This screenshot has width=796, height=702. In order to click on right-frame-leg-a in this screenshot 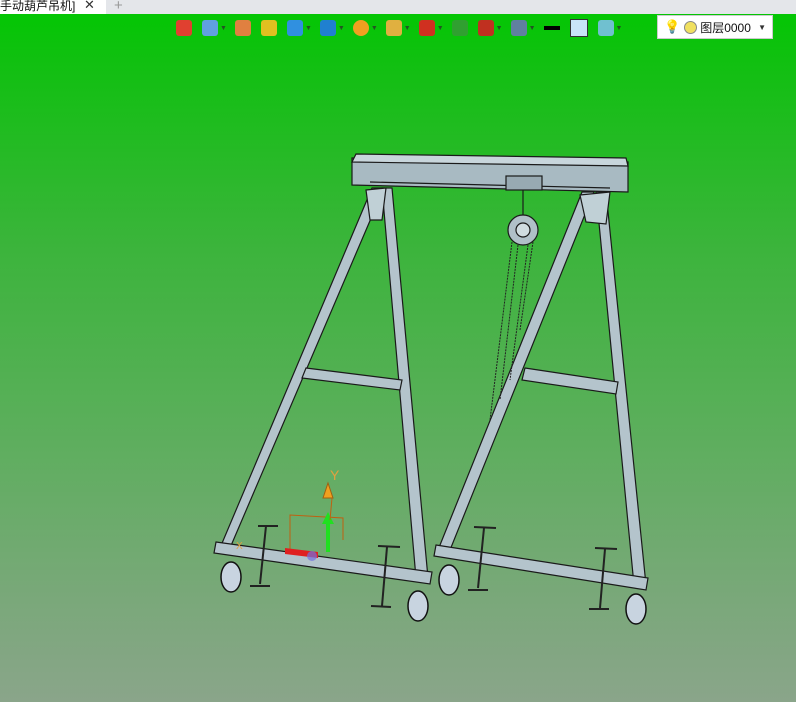, I will do `click(516, 371)`.